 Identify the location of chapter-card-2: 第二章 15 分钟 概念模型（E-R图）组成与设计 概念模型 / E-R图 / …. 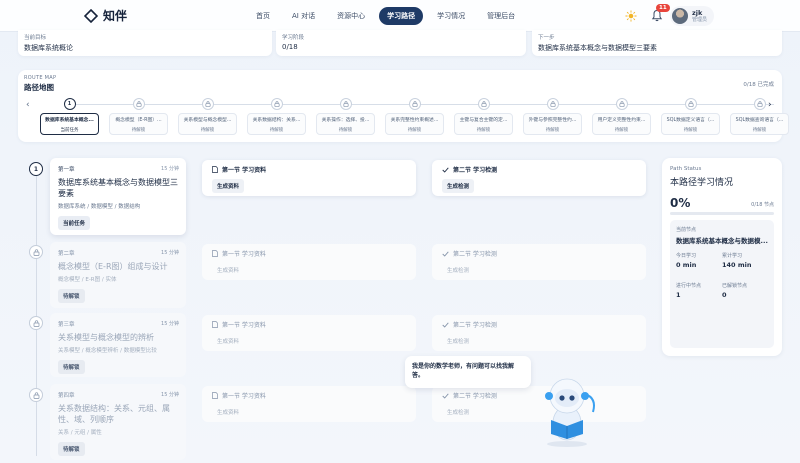
(118, 275).